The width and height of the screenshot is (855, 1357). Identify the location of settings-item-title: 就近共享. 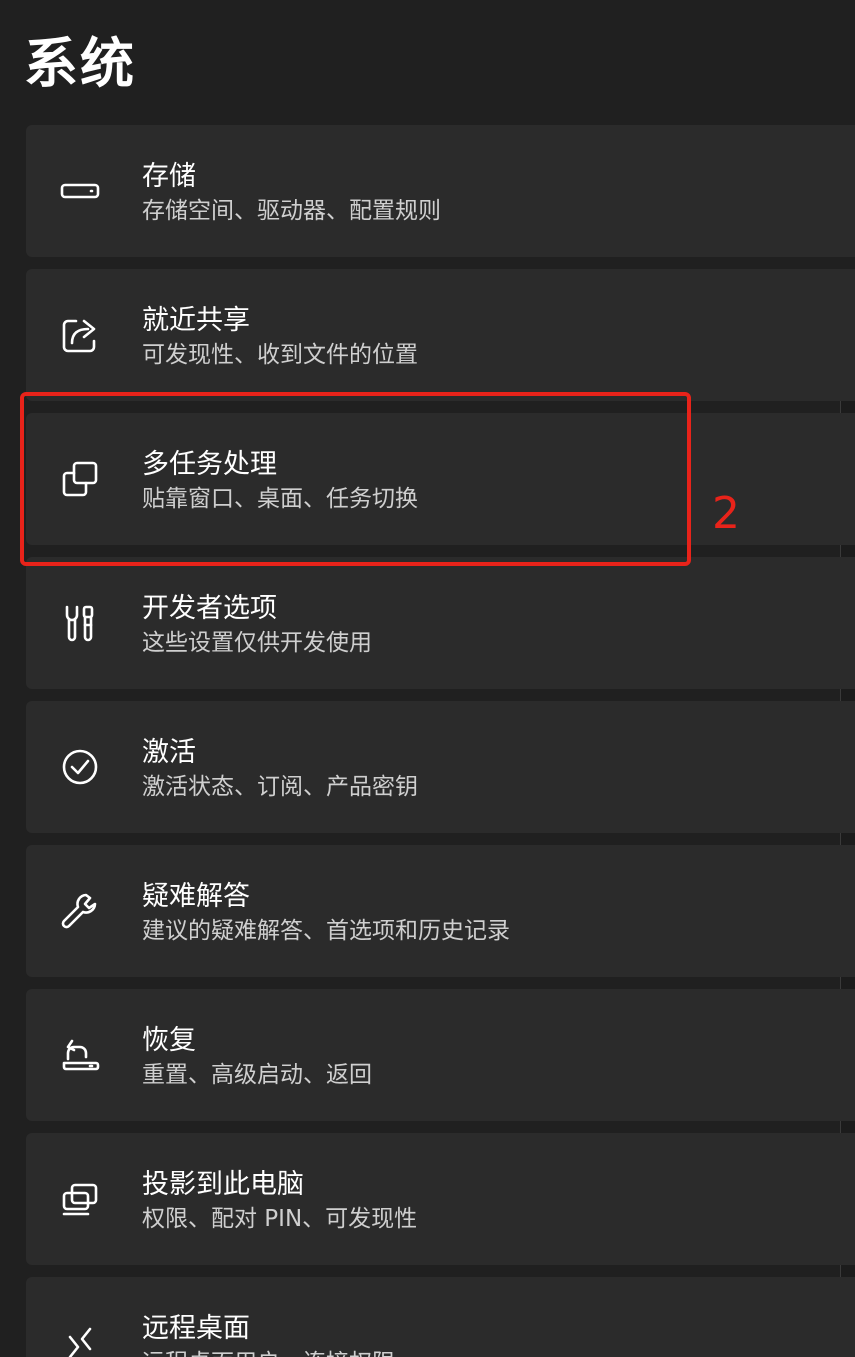
(196, 320).